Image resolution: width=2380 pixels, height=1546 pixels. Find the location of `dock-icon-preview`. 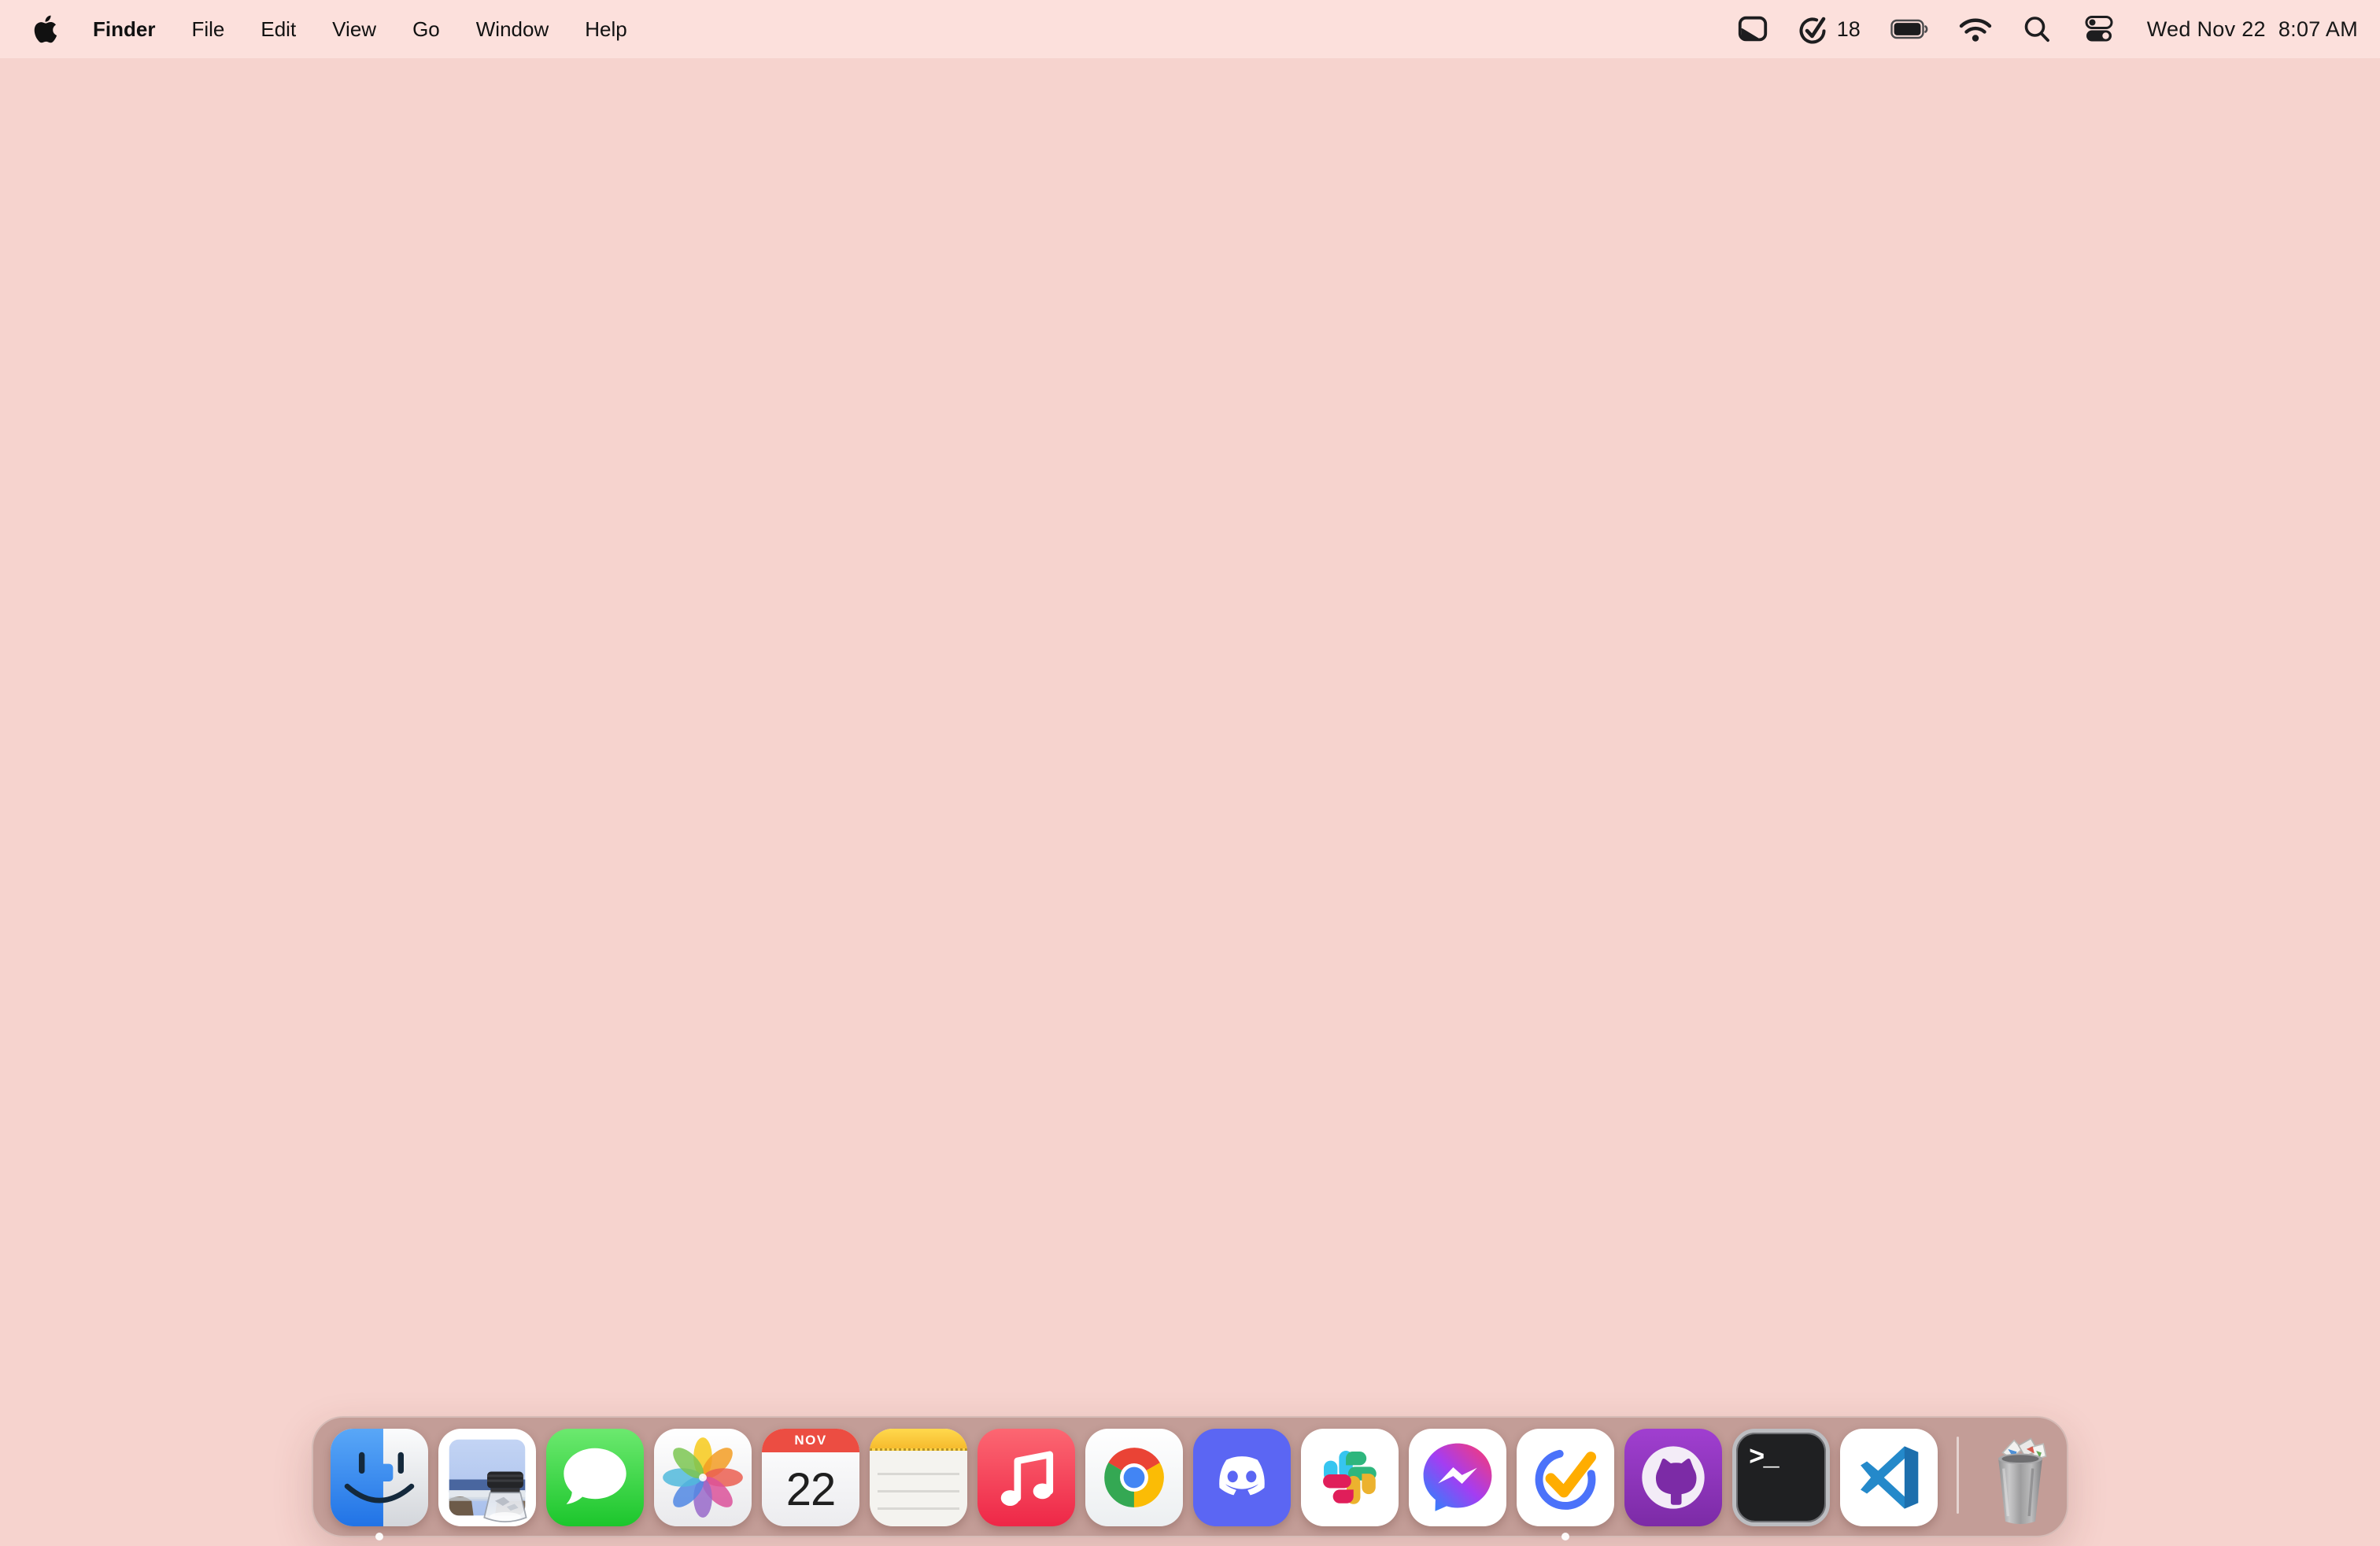

dock-icon-preview is located at coordinates (487, 1477).